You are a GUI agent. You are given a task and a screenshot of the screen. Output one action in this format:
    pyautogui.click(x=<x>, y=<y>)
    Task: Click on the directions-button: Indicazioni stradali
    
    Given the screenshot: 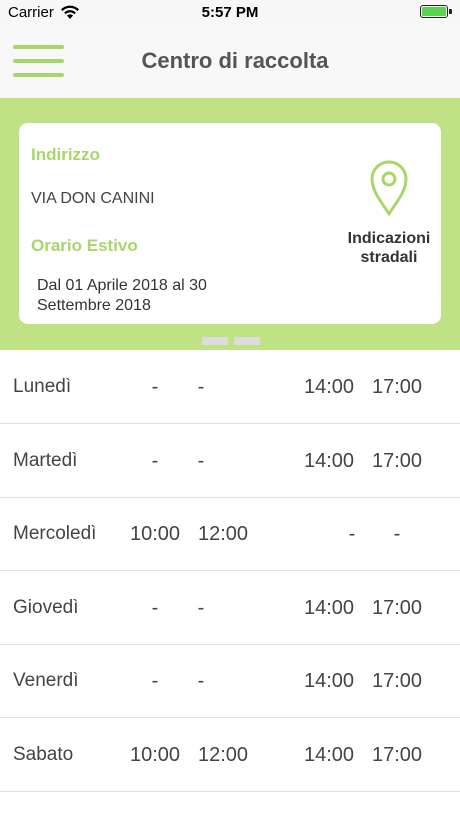 What is the action you would take?
    pyautogui.click(x=389, y=219)
    